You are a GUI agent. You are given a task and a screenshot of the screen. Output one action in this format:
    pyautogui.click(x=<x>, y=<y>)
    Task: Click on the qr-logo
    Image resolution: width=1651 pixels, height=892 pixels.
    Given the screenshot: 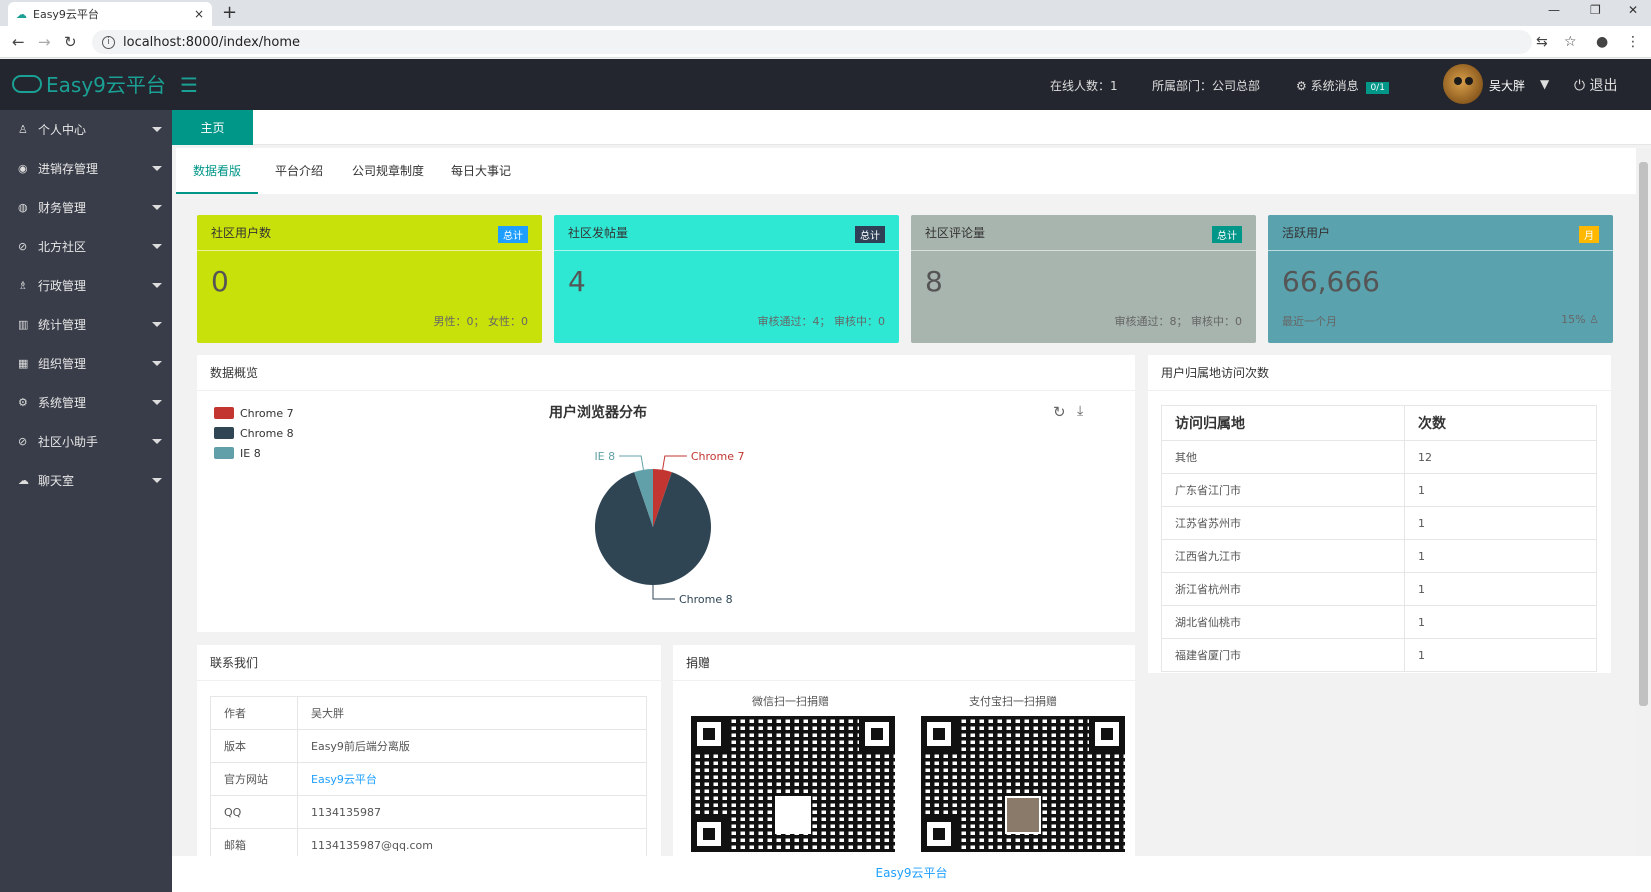 What is the action you would take?
    pyautogui.click(x=793, y=815)
    